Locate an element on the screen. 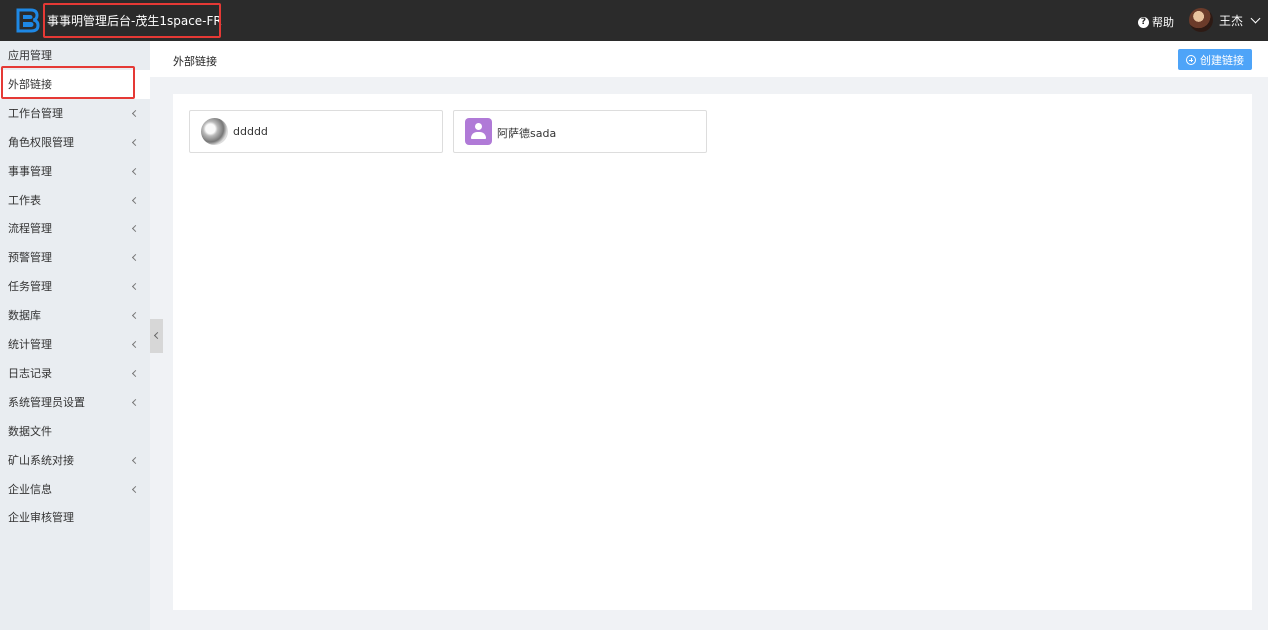 This screenshot has height=630, width=1268. sidebar-item-label: 工作台管理 is located at coordinates (35, 113).